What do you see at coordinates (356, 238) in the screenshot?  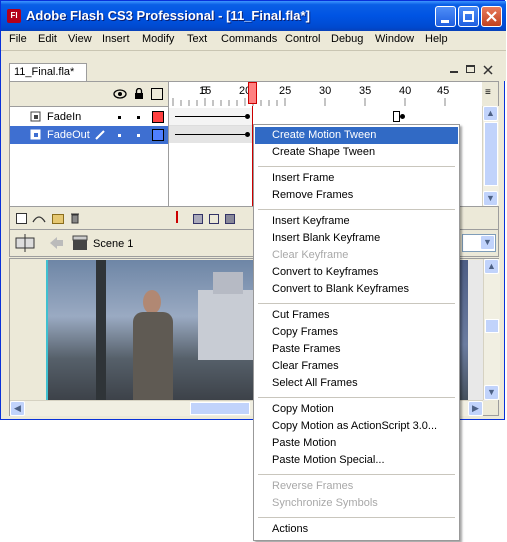 I see `menu-item-insert-blank-keyframe: Insert Blank Keyframe` at bounding box center [356, 238].